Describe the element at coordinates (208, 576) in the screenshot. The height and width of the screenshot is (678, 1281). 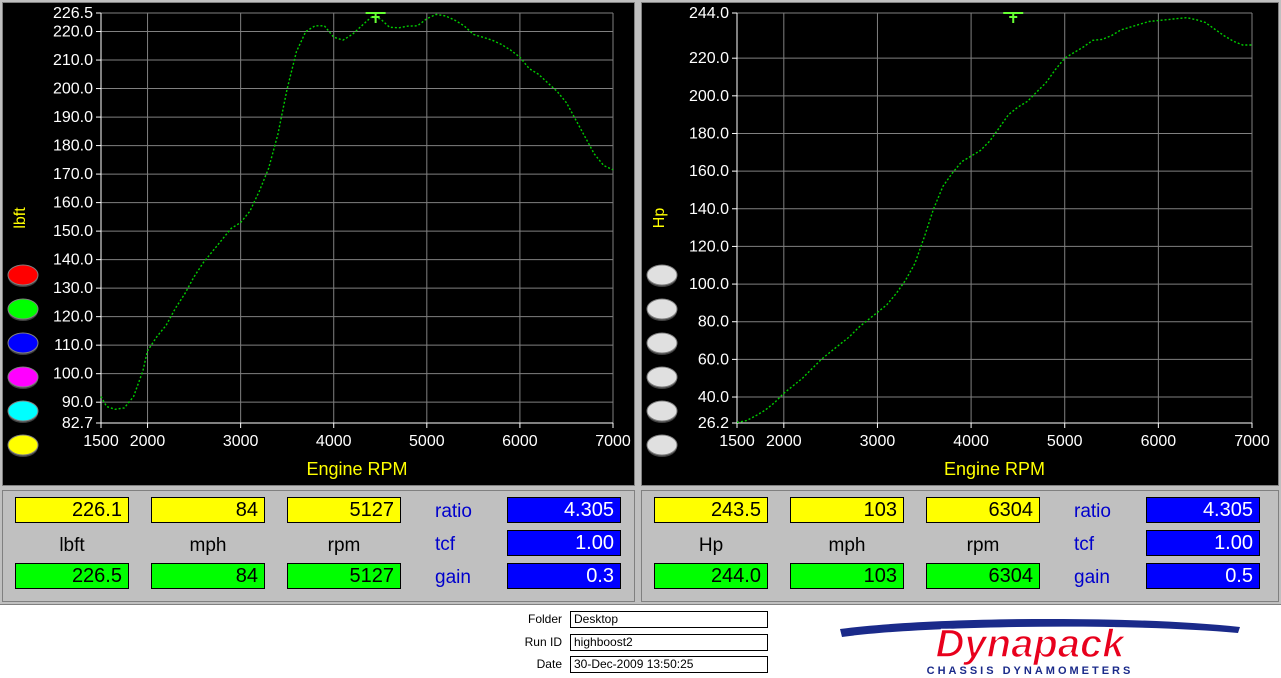
I see `mph-peak-value: 84` at that location.